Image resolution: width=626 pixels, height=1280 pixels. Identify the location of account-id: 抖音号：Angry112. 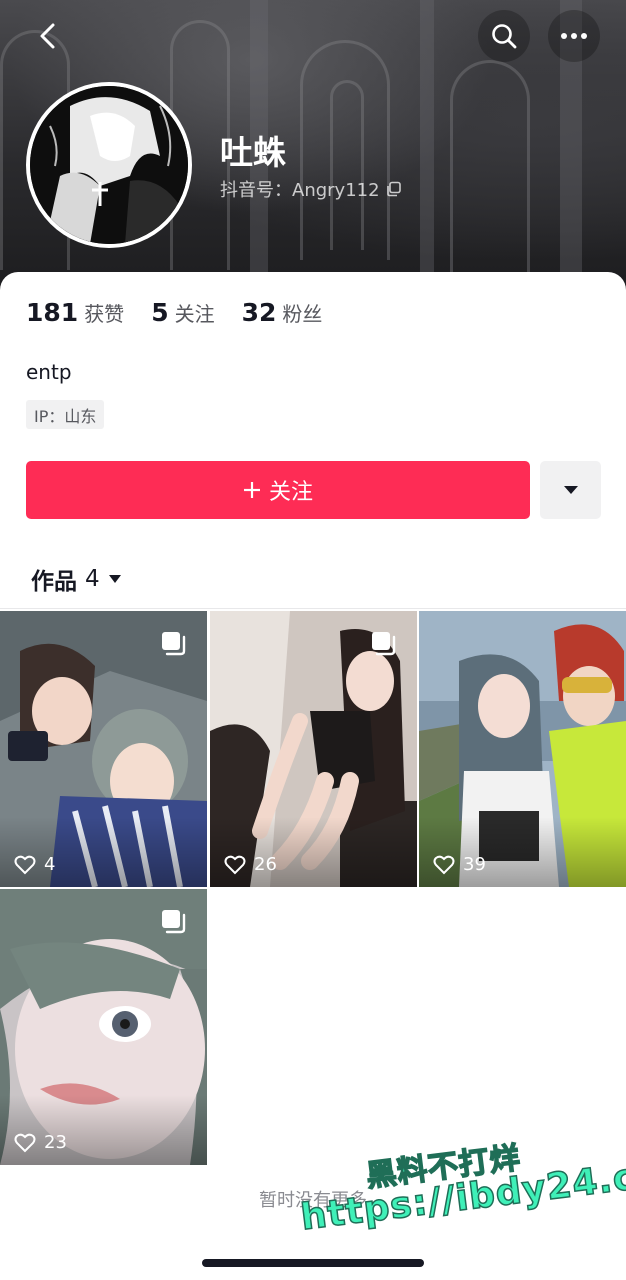
(311, 189).